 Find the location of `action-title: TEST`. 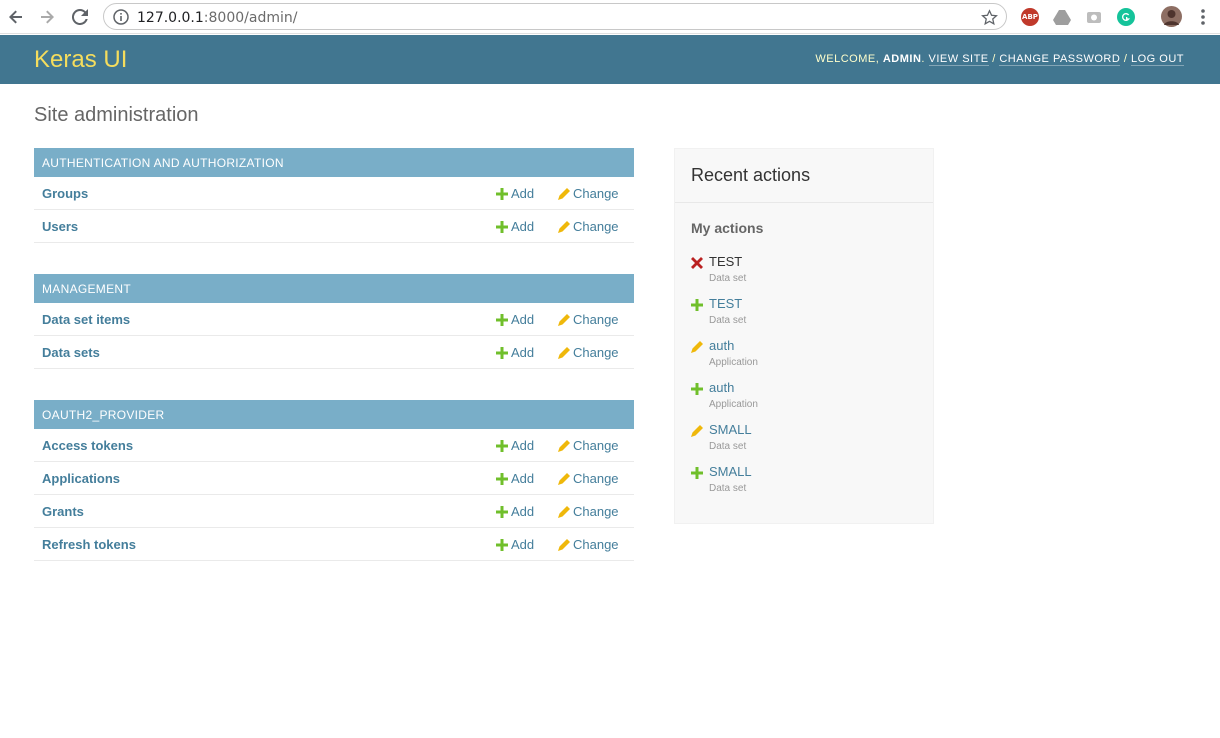

action-title: TEST is located at coordinates (726, 261).